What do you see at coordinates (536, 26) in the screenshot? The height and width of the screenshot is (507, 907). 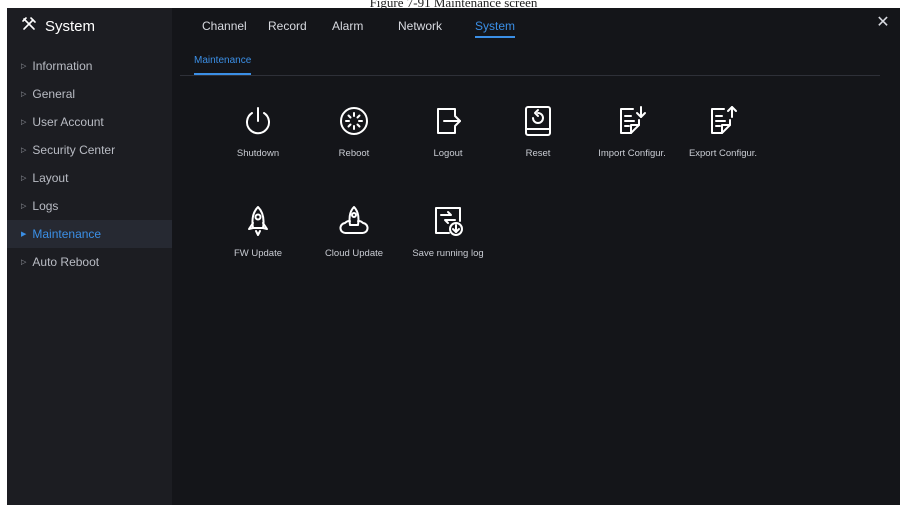 I see `top-tab-bar: Channel Record Alarm Network System ✕` at bounding box center [536, 26].